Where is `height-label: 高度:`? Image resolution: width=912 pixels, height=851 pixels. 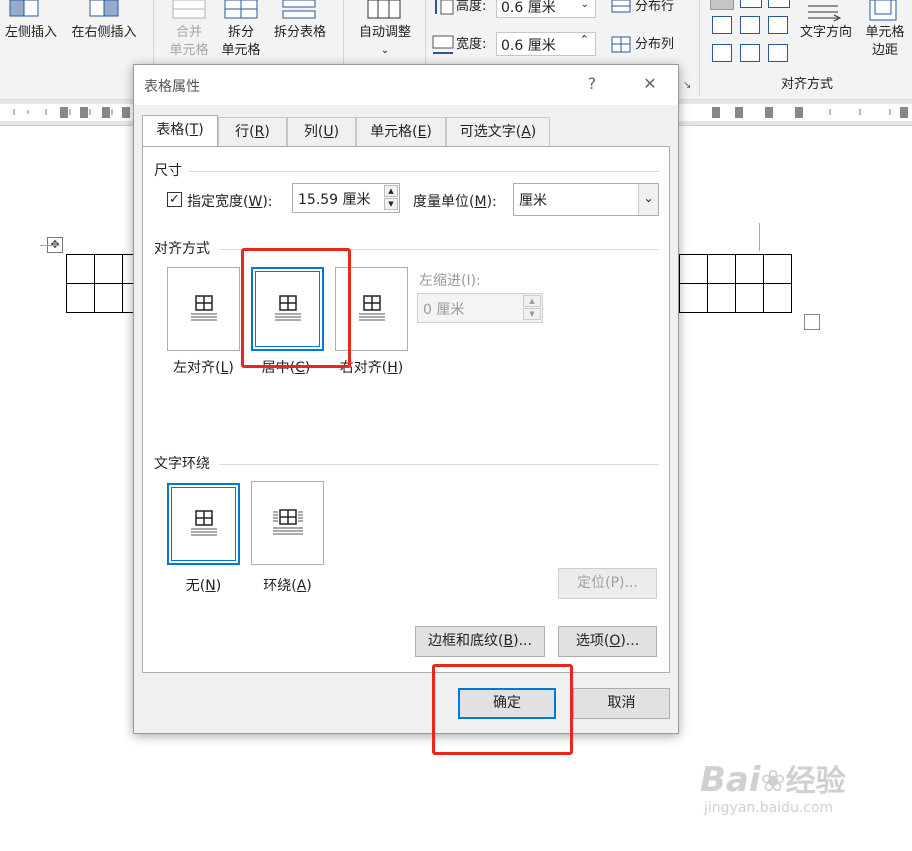
height-label: 高度: is located at coordinates (471, 7).